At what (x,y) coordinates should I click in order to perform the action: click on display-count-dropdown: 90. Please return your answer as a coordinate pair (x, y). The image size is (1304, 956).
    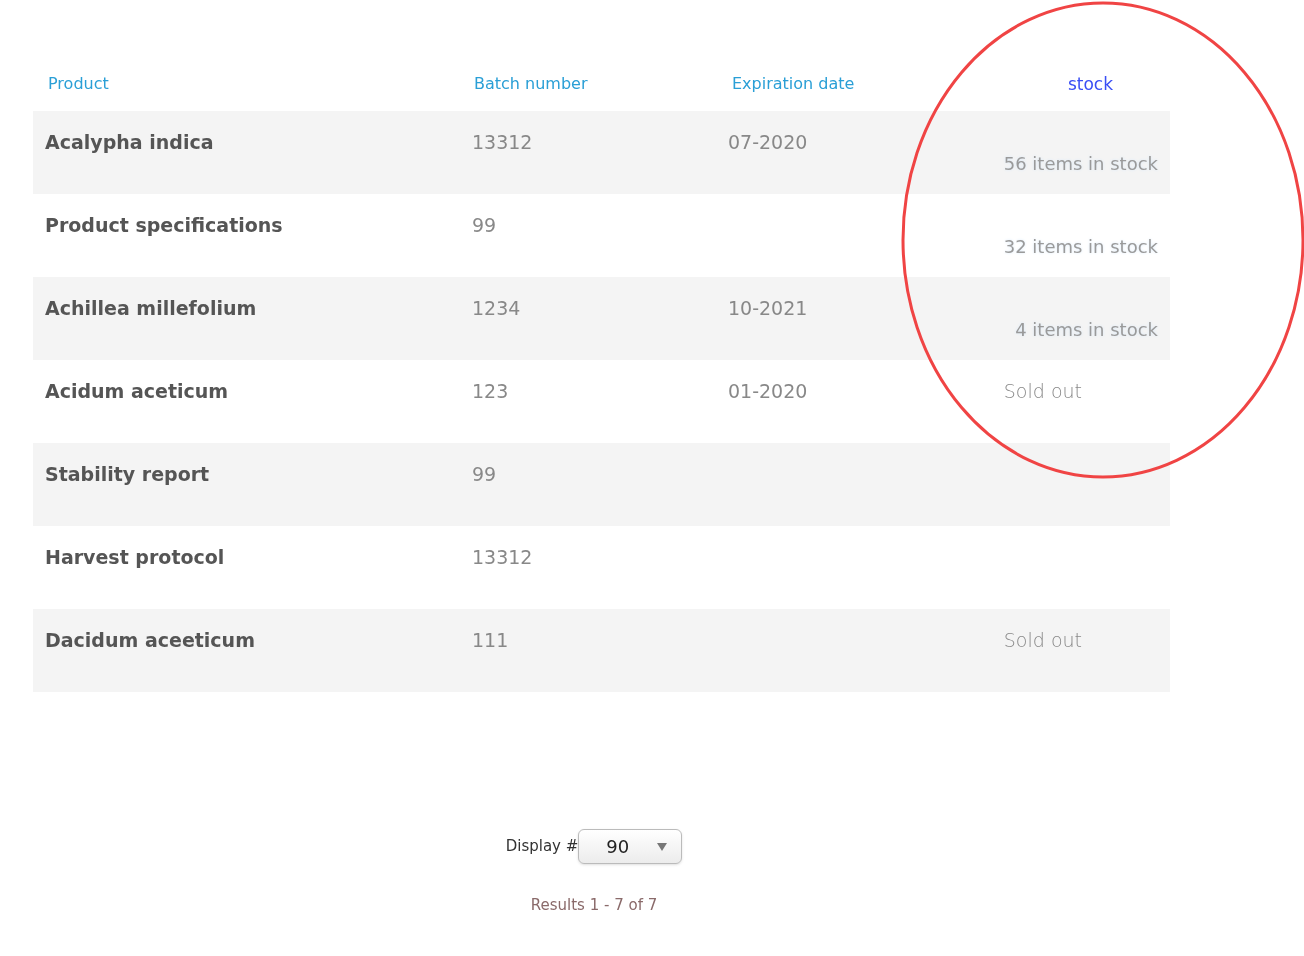
    Looking at the image, I should click on (630, 846).